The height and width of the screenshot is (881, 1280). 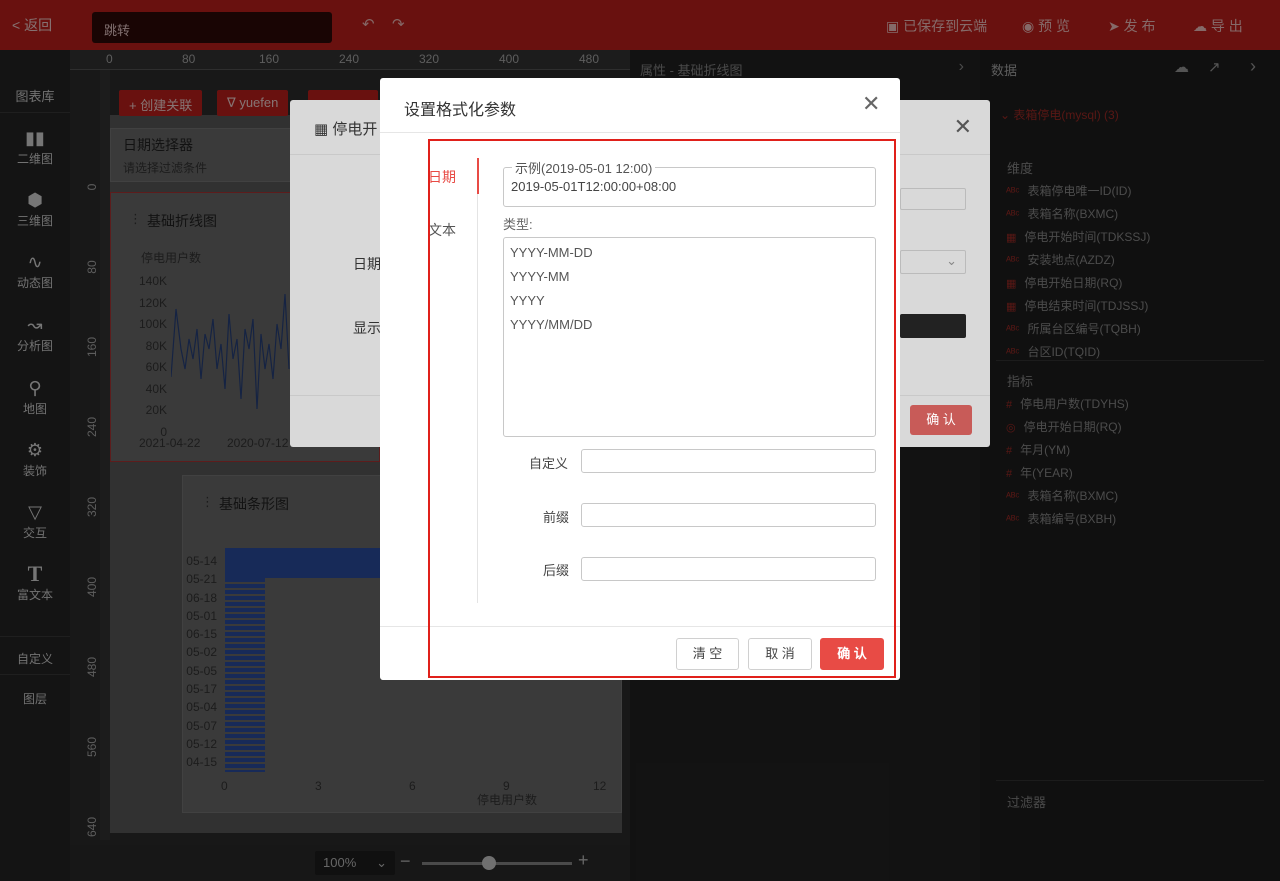 What do you see at coordinates (460, 110) in the screenshot?
I see `dialog-title: 设置格式化参数` at bounding box center [460, 110].